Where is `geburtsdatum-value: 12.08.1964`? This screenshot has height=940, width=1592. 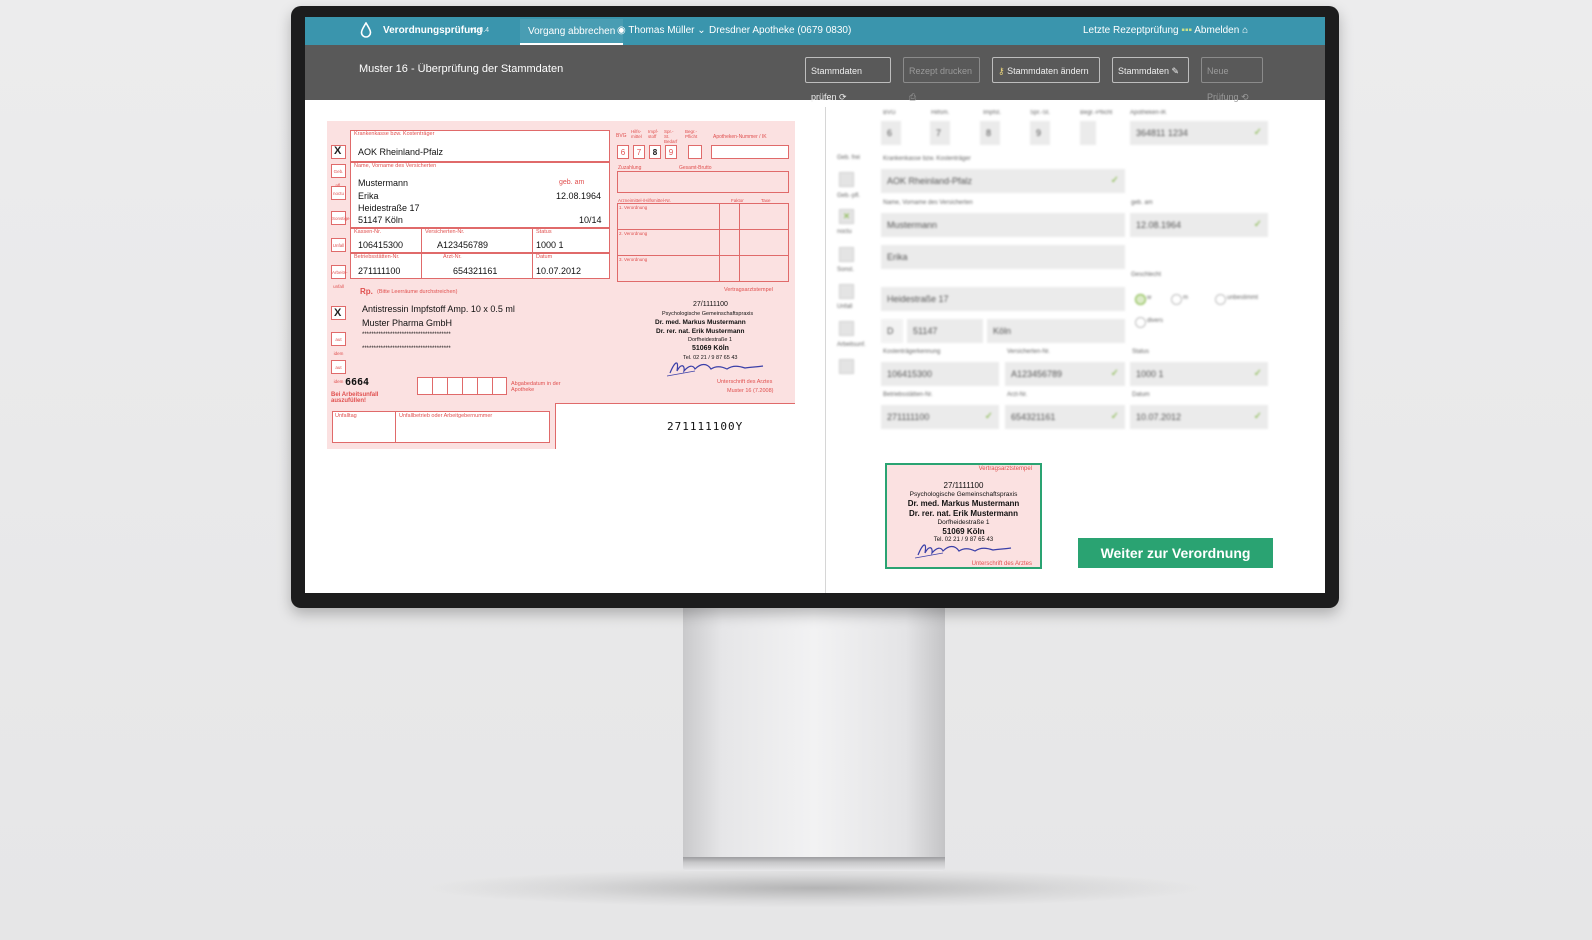 geburtsdatum-value: 12.08.1964 is located at coordinates (579, 196).